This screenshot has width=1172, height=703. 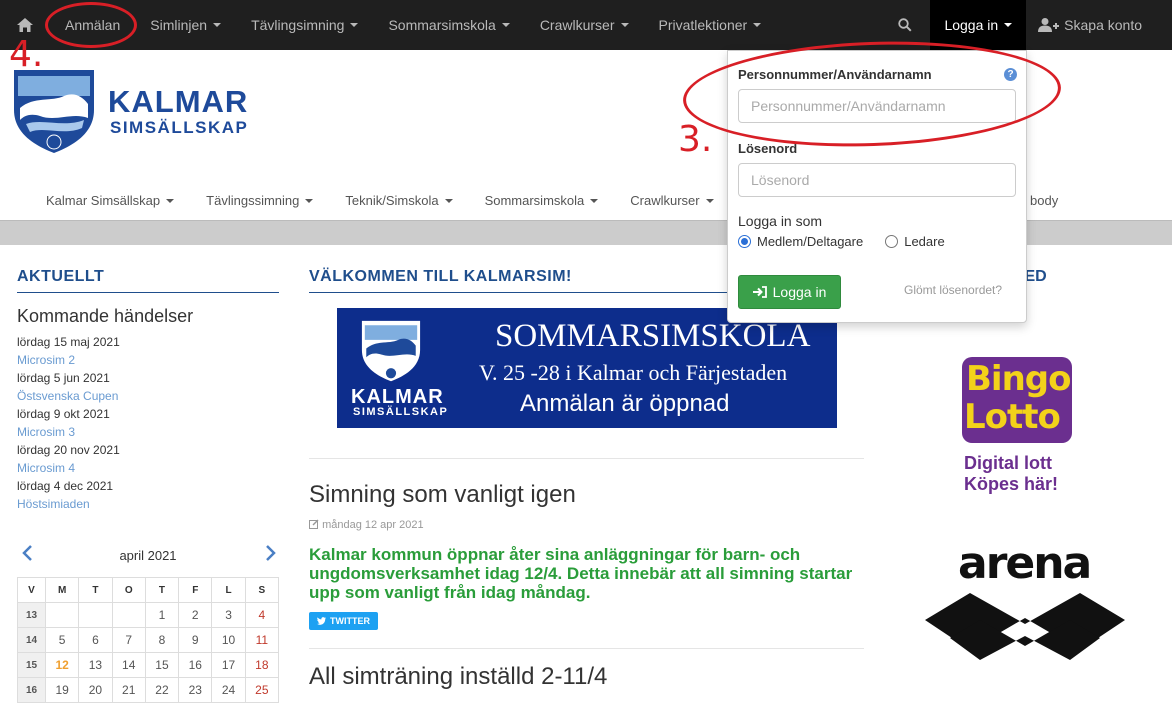 What do you see at coordinates (162, 665) in the screenshot?
I see `calendar-day: 15` at bounding box center [162, 665].